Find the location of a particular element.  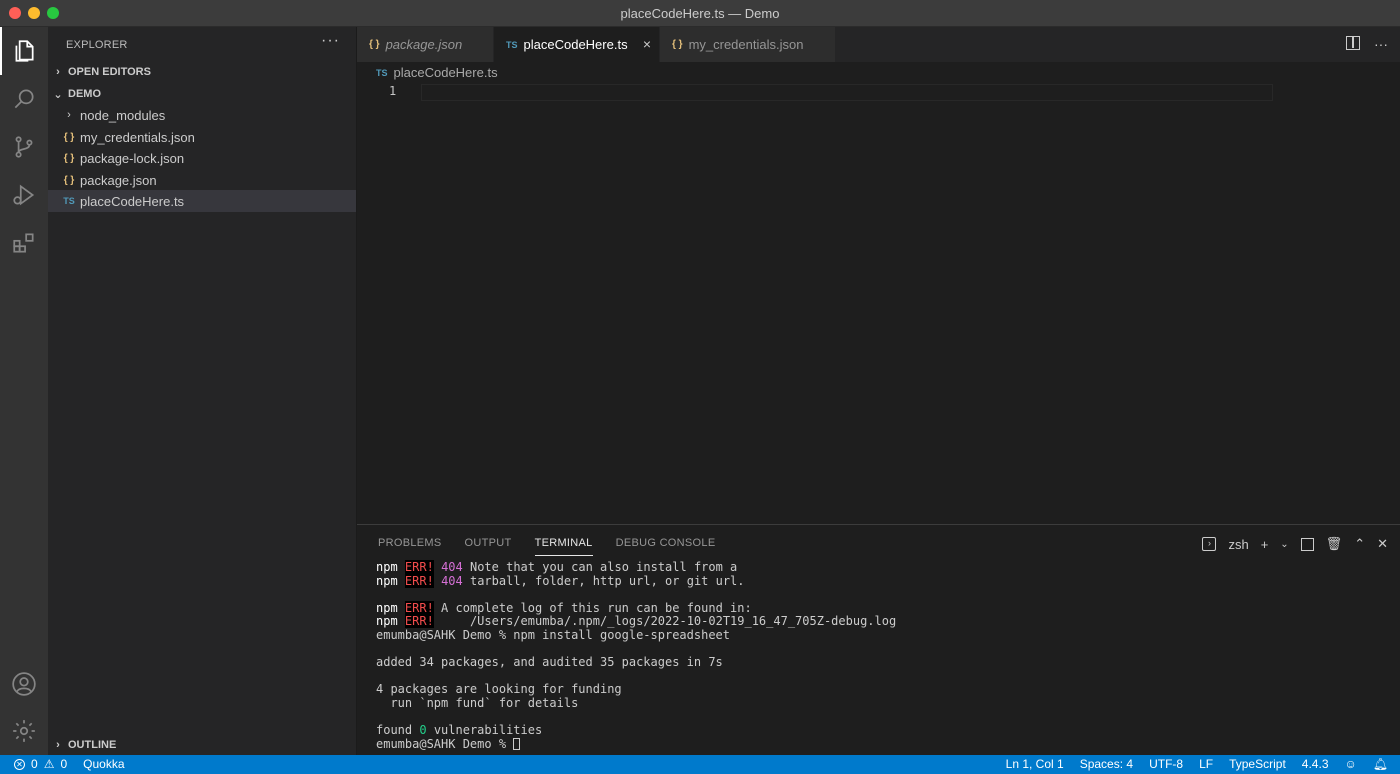

tree-item-label: package.json is located at coordinates (118, 180).